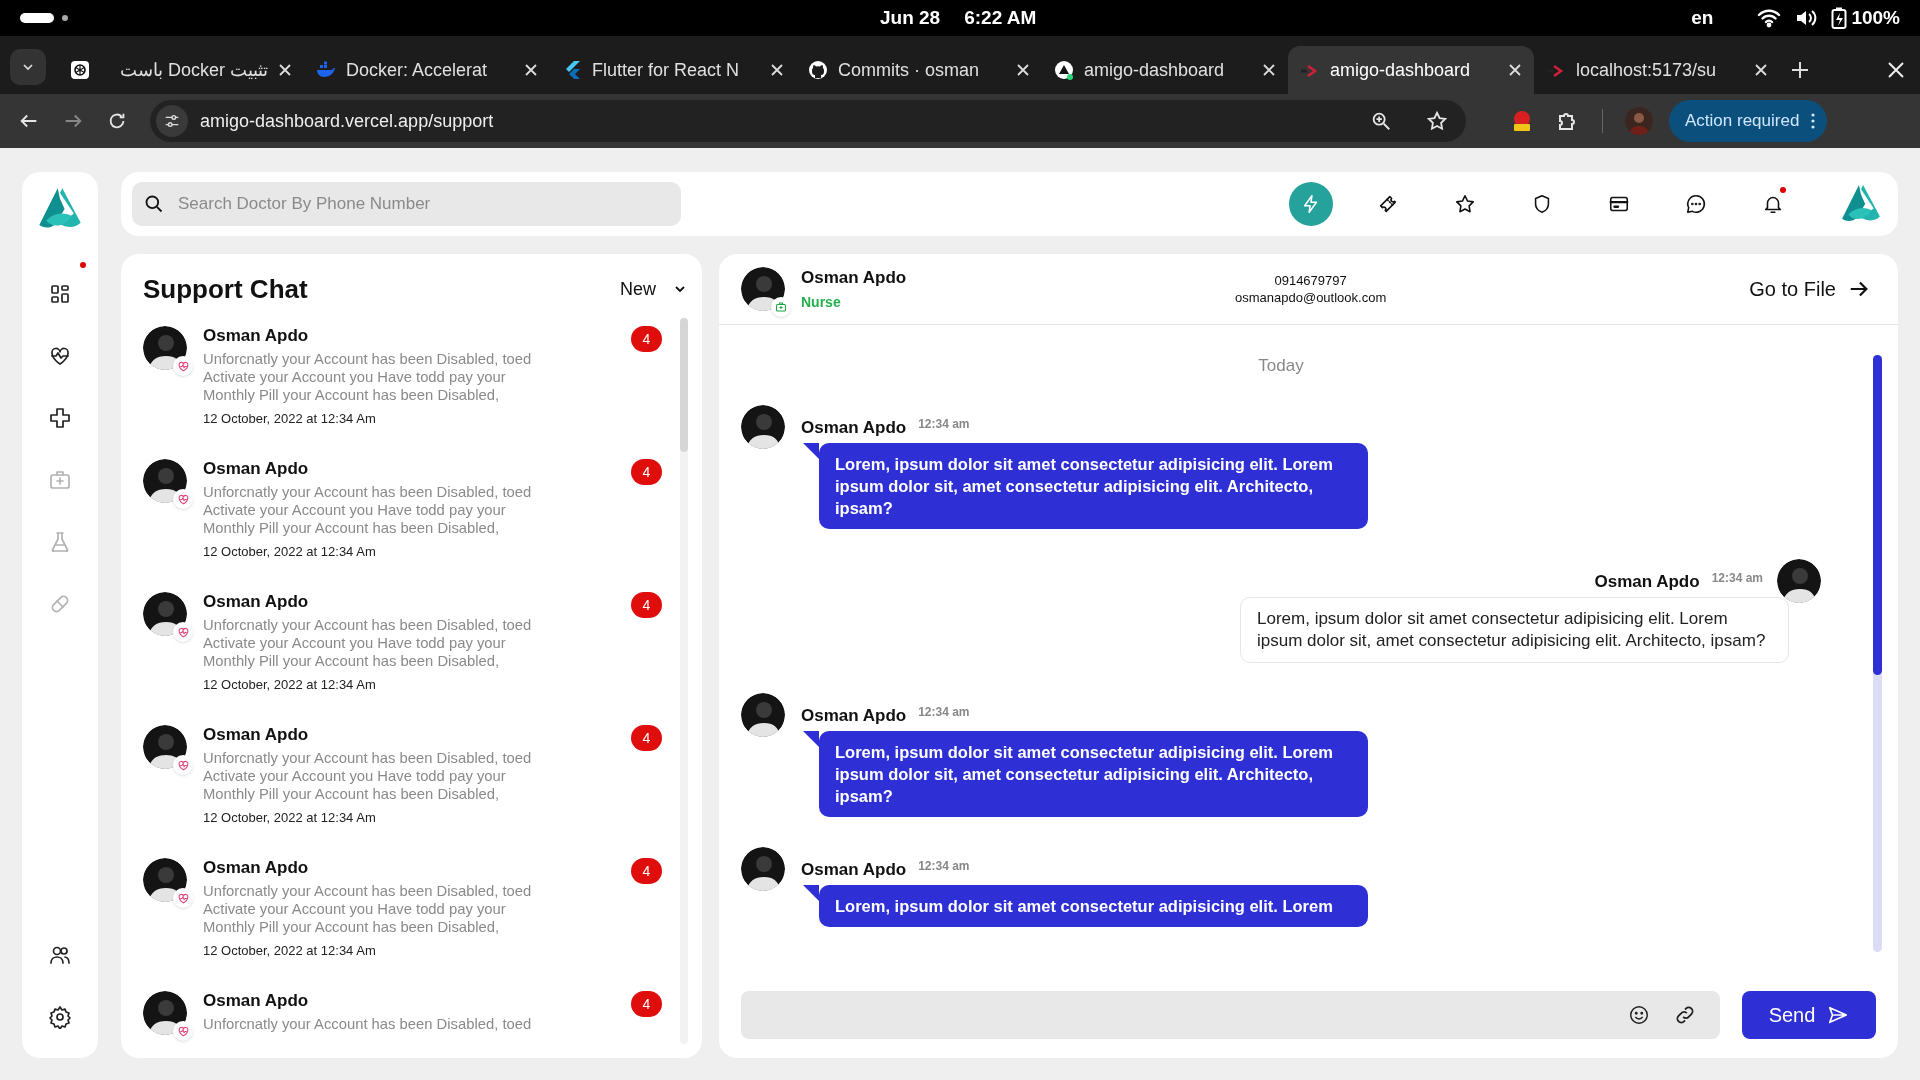 The image size is (1920, 1080). I want to click on send-button: Send, so click(1809, 1015).